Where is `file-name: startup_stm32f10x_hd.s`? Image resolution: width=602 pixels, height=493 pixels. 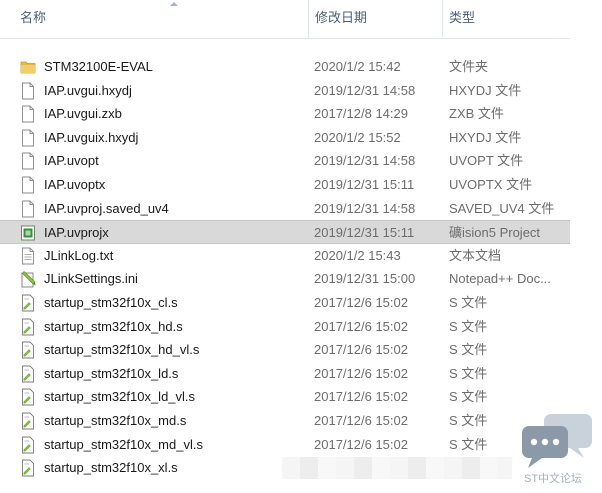 file-name: startup_stm32f10x_hd.s is located at coordinates (113, 326).